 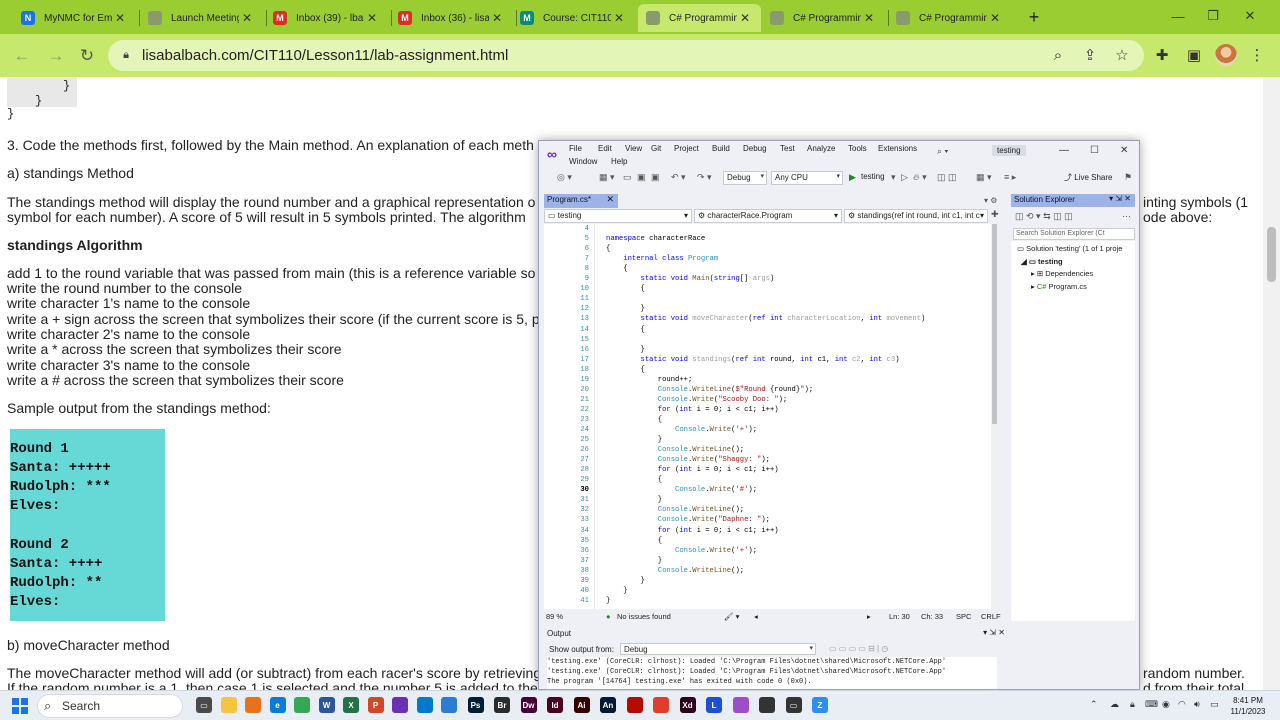 I want to click on close-icon: ✕, so click(x=1250, y=16).